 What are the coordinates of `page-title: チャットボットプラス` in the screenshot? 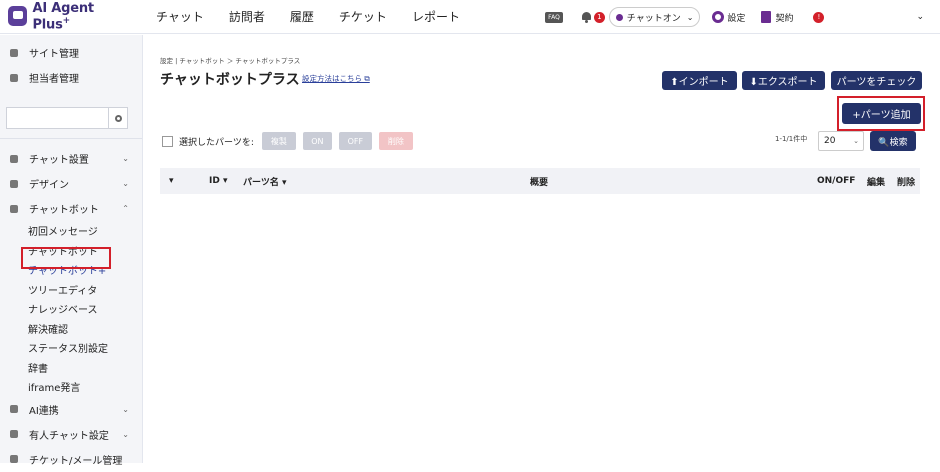 It's located at (230, 80).